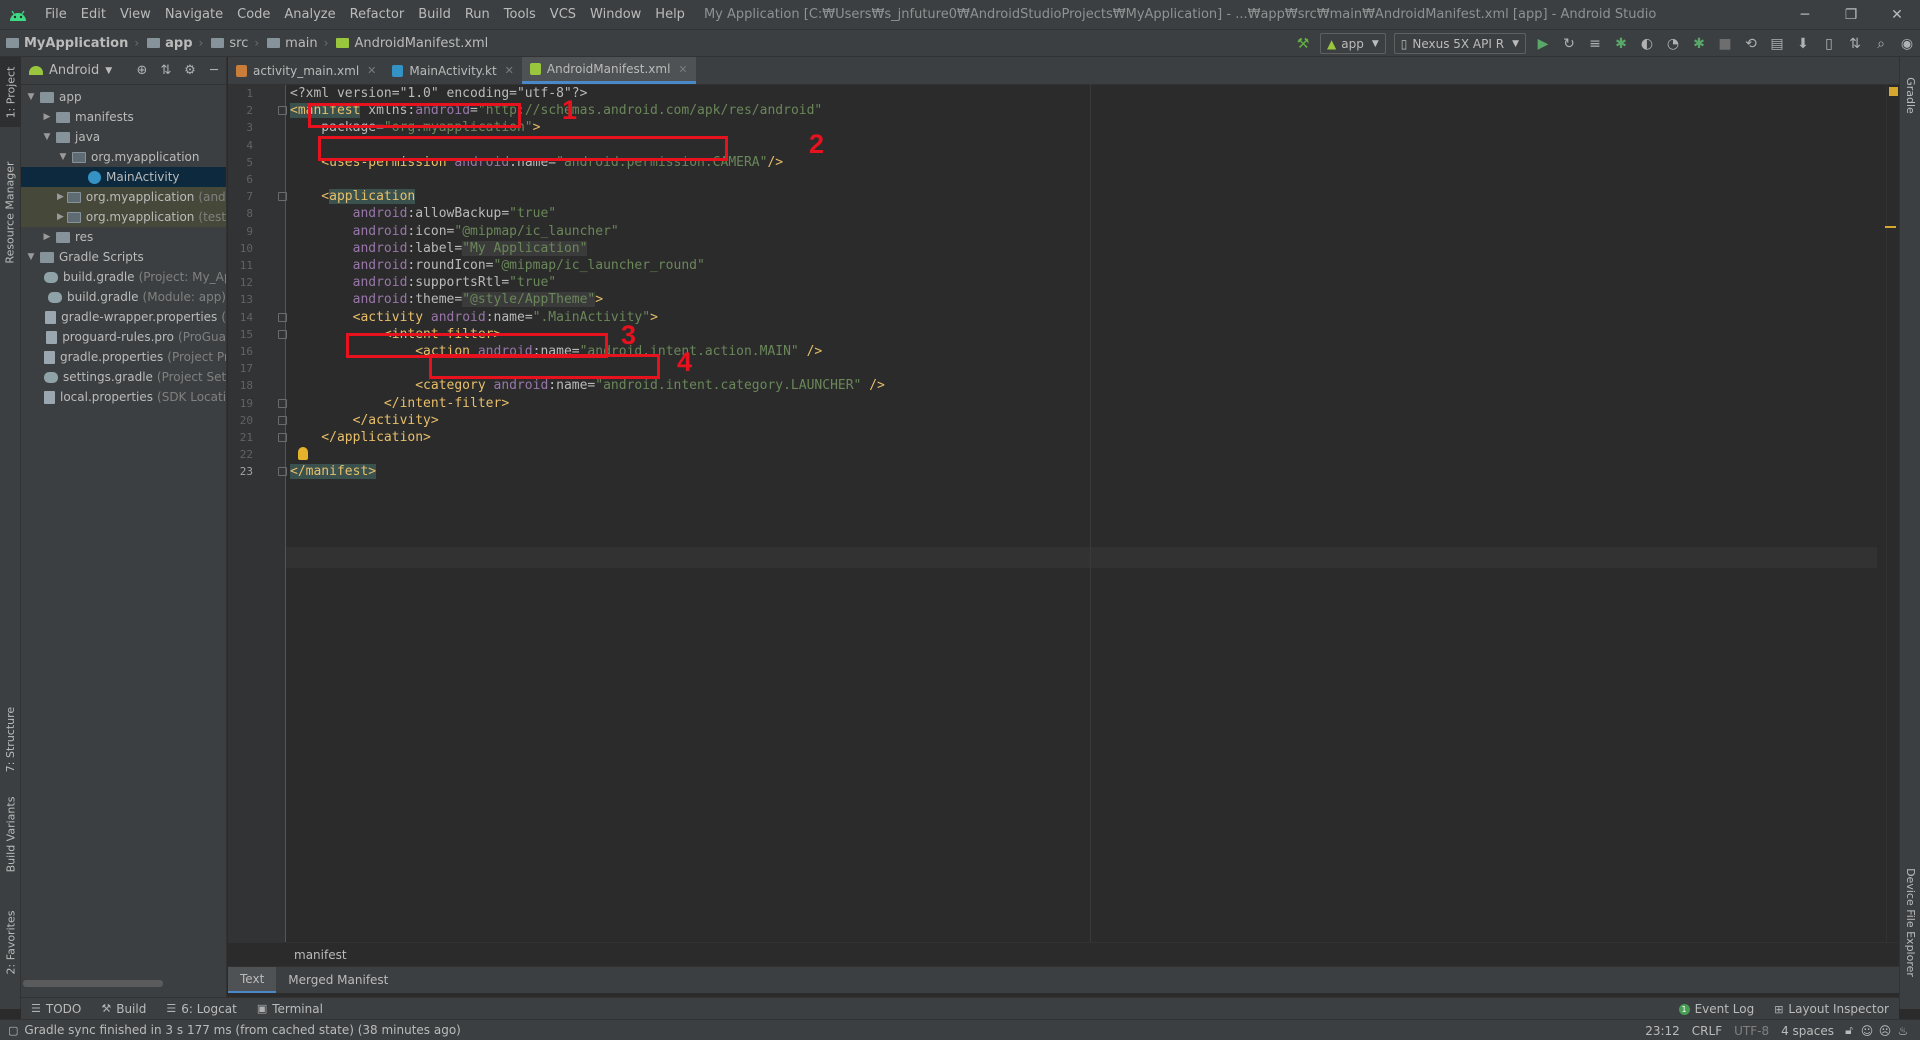  Describe the element at coordinates (453, 70) in the screenshot. I see `editor-tab: MainActivity.kt ✕` at that location.